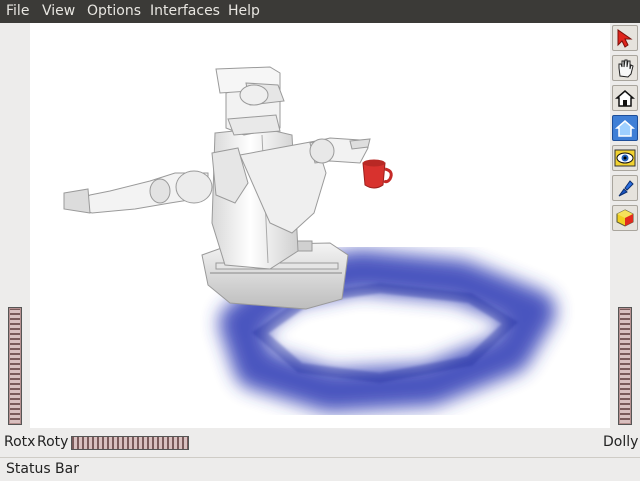 The height and width of the screenshot is (481, 640). What do you see at coordinates (130, 443) in the screenshot?
I see `roty-wheel` at bounding box center [130, 443].